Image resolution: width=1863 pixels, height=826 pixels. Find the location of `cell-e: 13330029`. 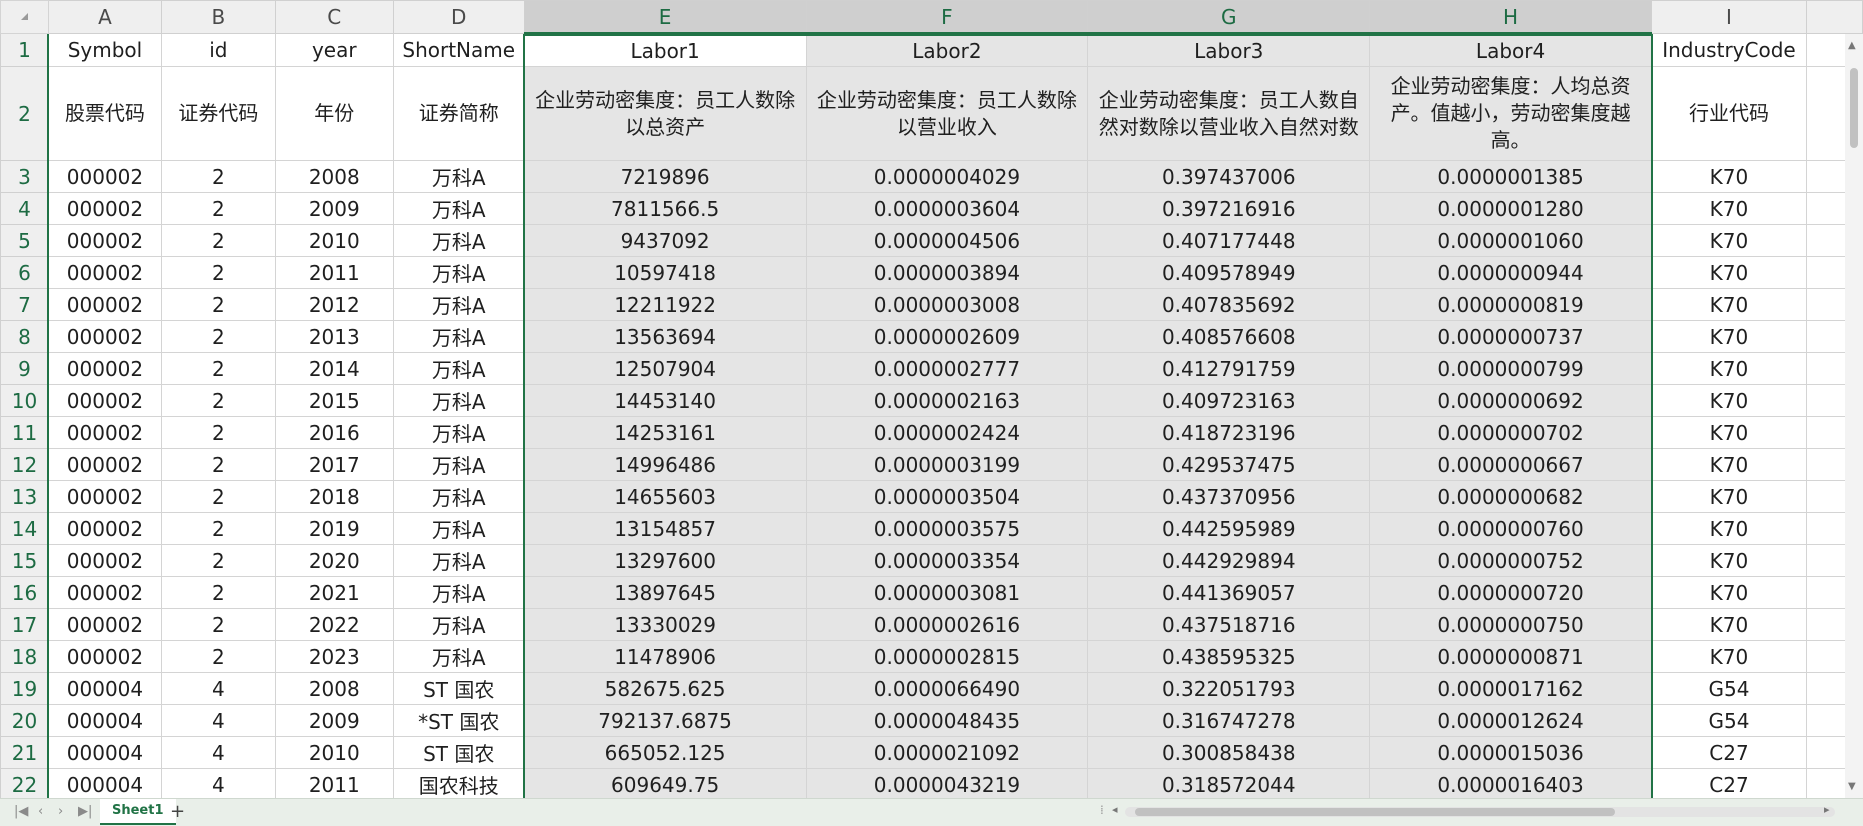

cell-e: 13330029 is located at coordinates (665, 624).